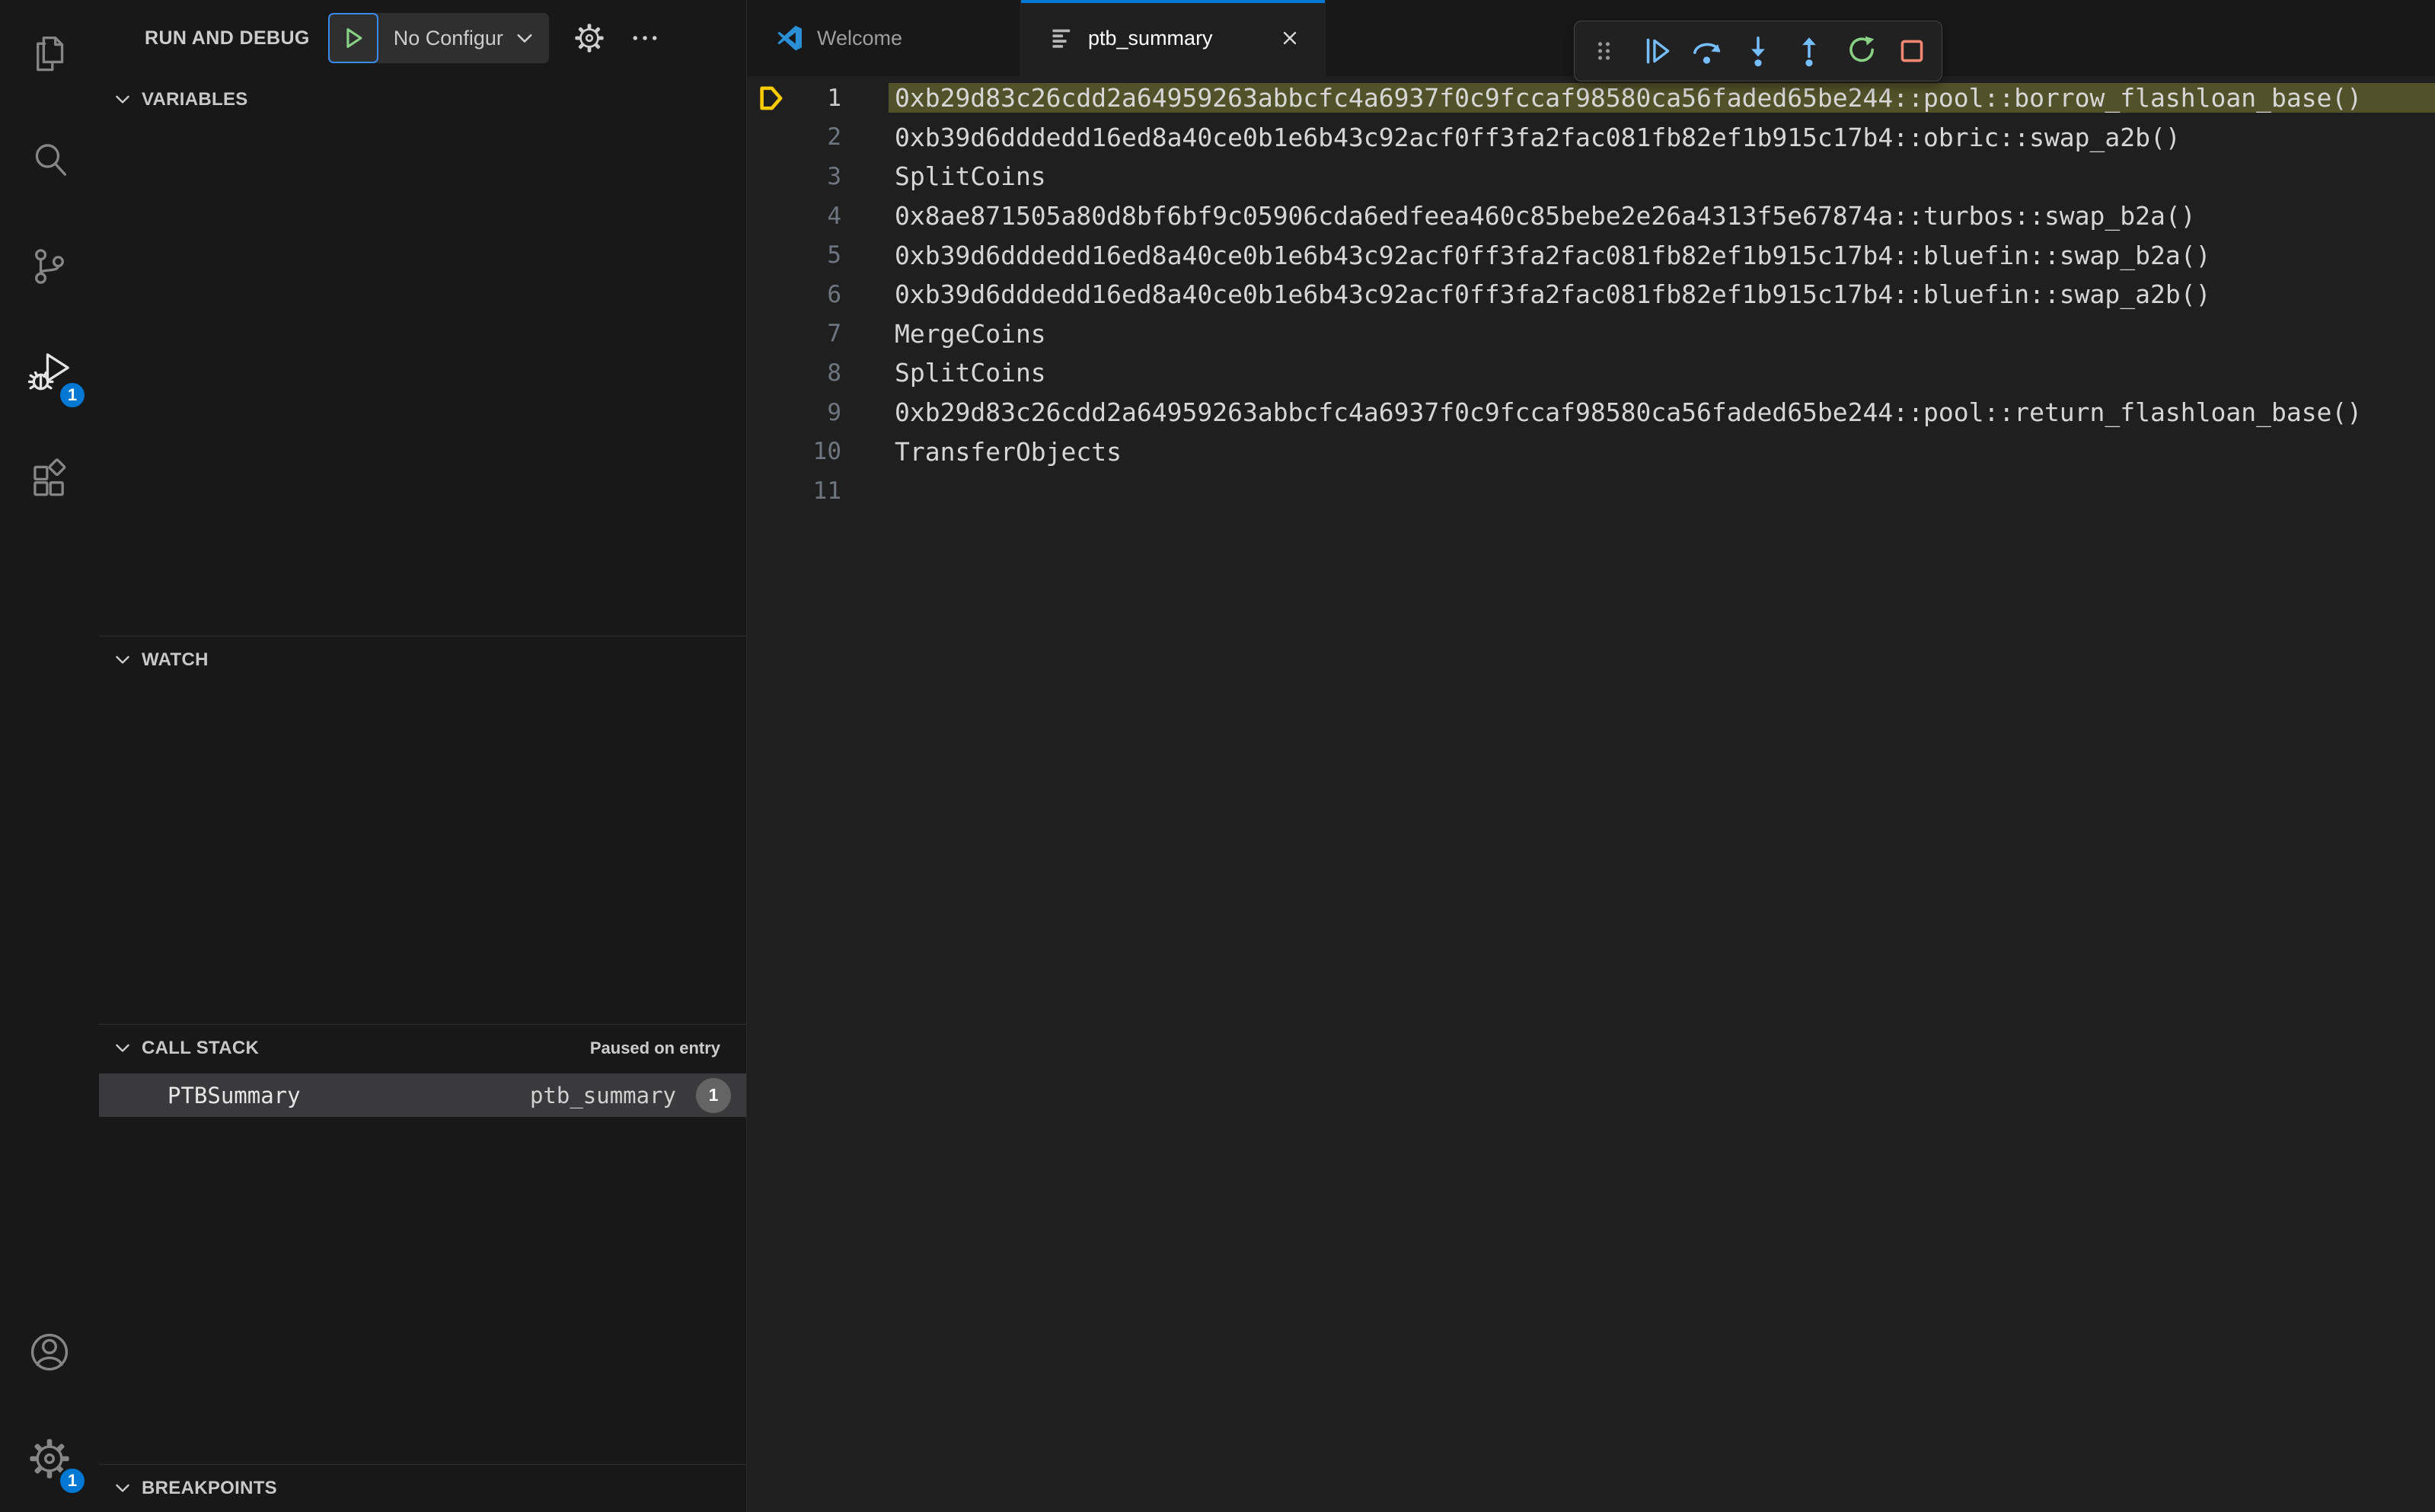  I want to click on breakpoints-section: BREAKPOINTS, so click(422, 1488).